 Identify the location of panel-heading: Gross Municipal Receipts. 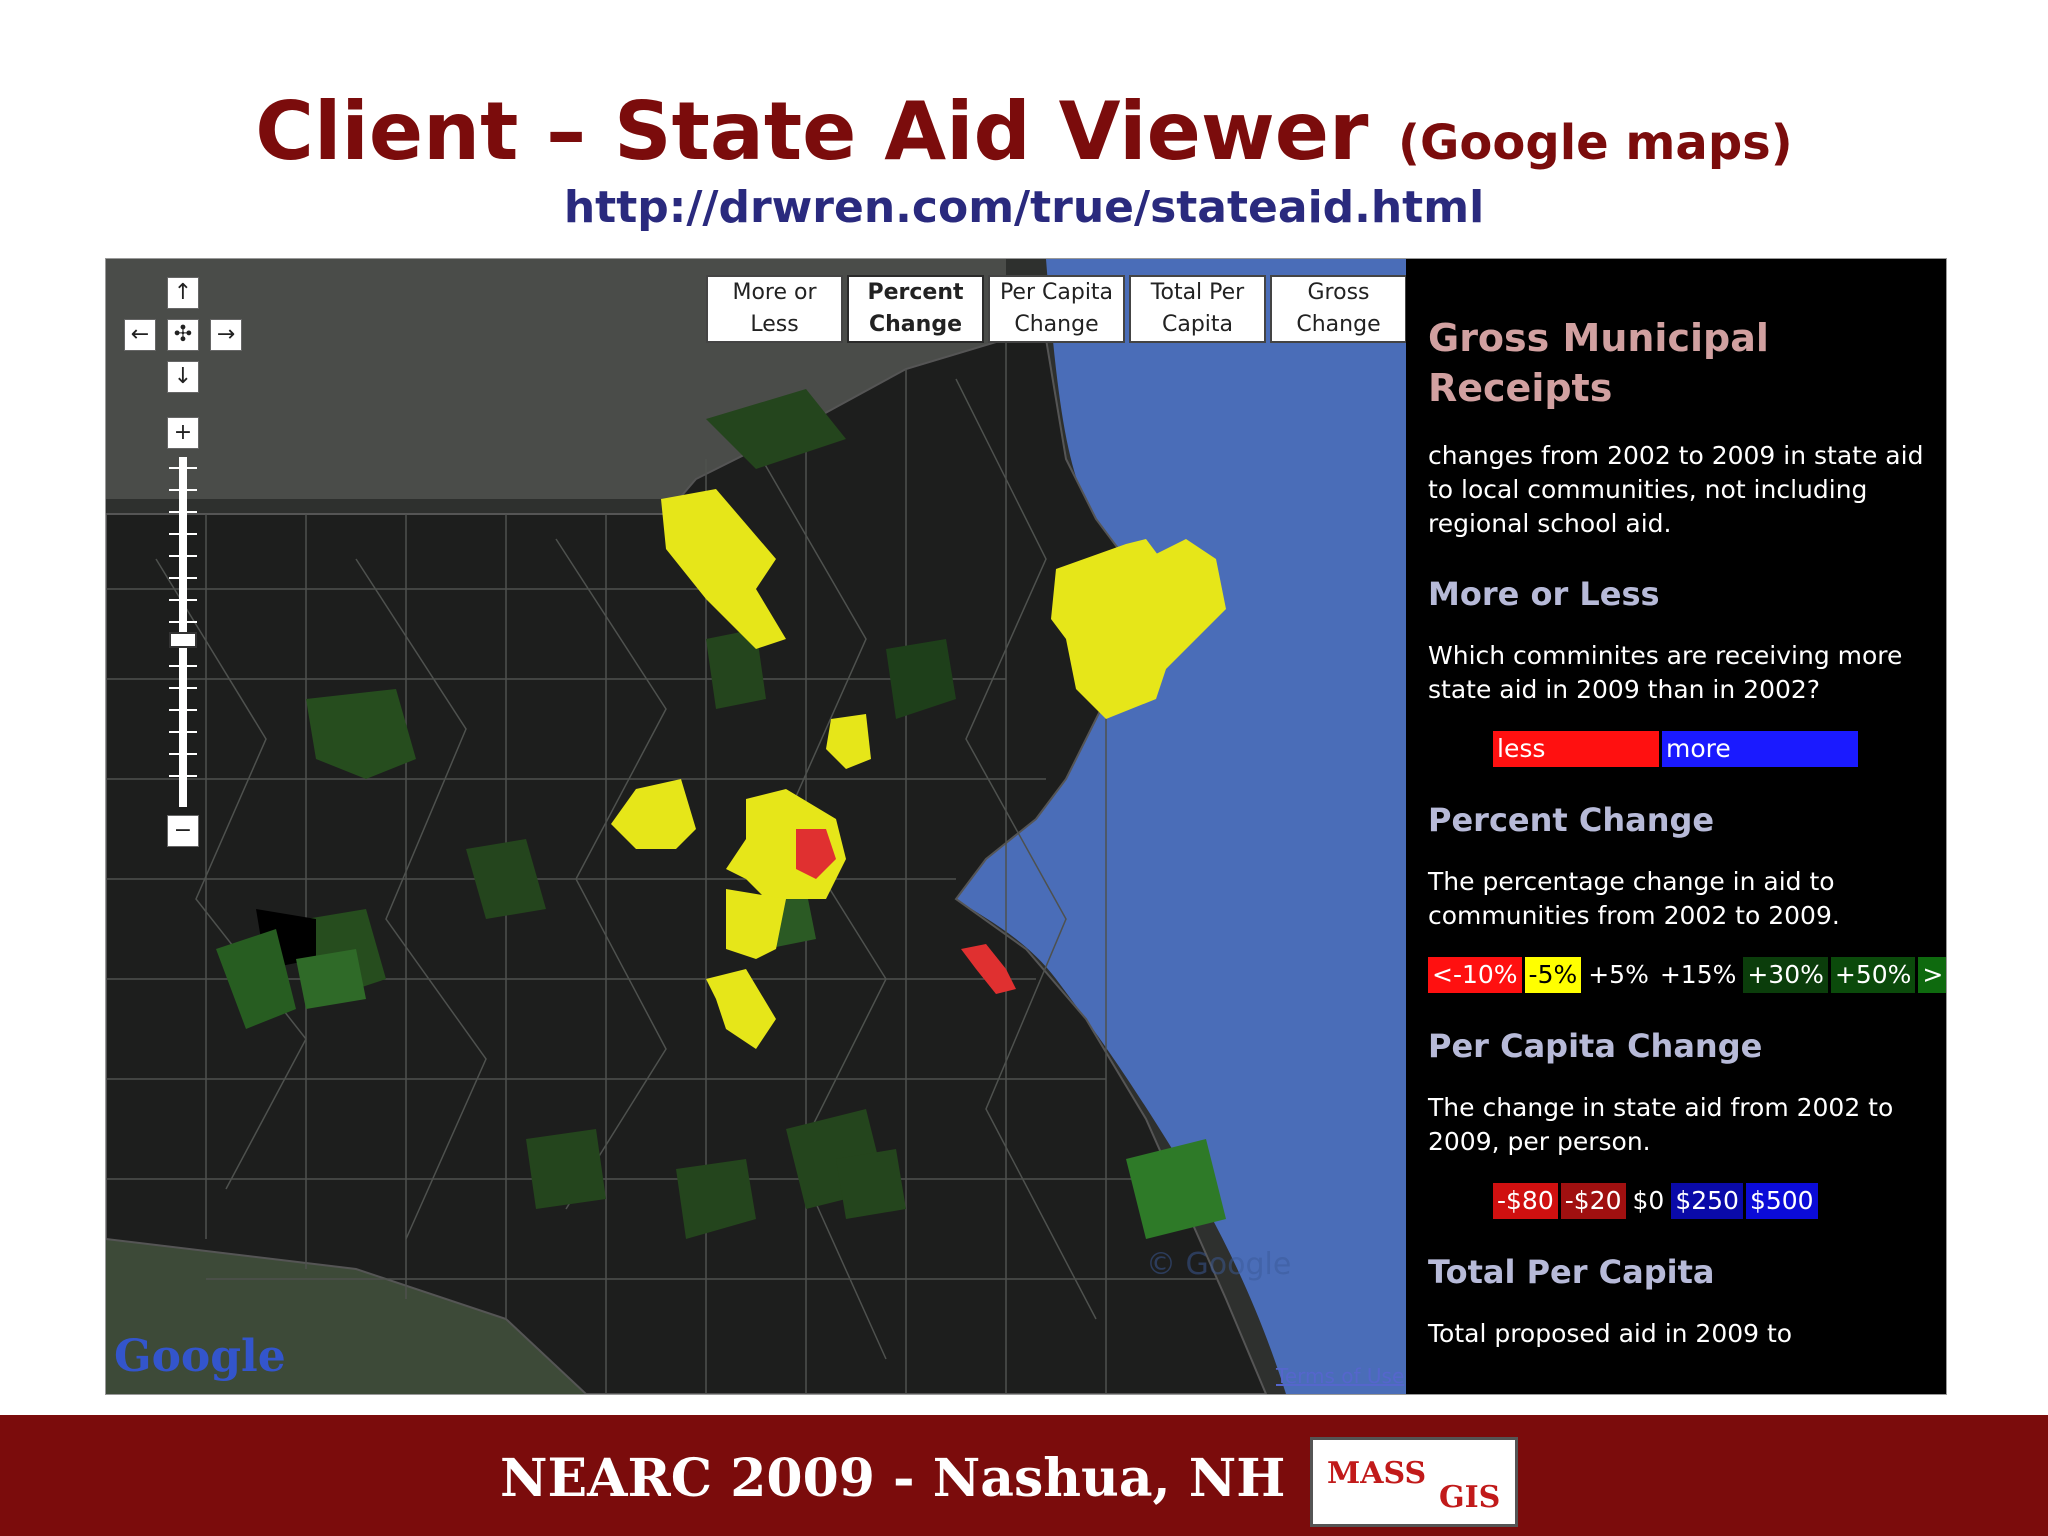
(1598, 363).